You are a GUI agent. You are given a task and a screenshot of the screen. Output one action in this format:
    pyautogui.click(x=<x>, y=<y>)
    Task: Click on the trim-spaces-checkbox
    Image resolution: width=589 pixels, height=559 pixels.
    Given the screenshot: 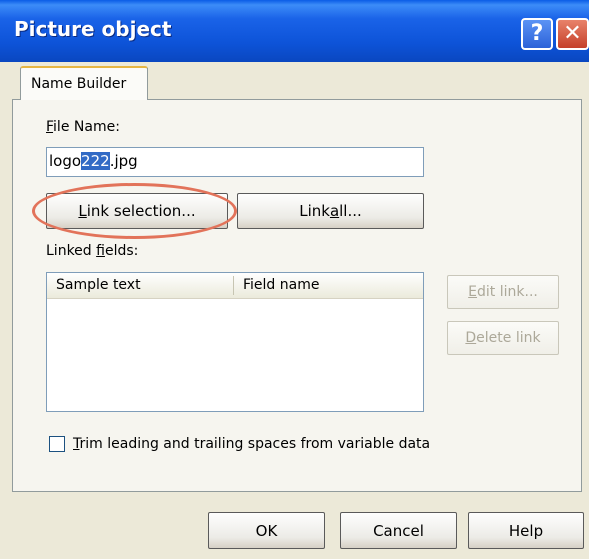 What is the action you would take?
    pyautogui.click(x=57, y=444)
    